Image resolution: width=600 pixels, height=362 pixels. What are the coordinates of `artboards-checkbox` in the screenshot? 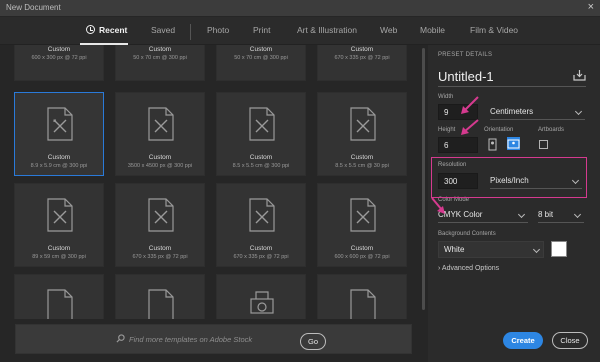 It's located at (543, 144).